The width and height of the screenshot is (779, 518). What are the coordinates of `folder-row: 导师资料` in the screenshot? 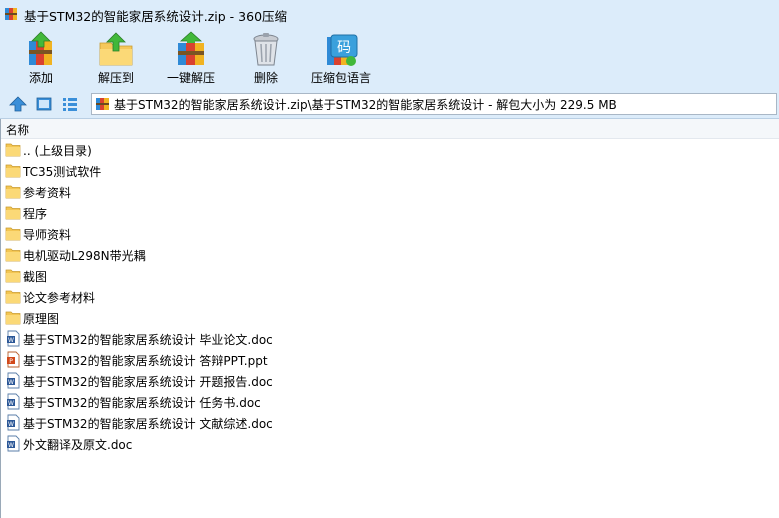 It's located at (389, 233).